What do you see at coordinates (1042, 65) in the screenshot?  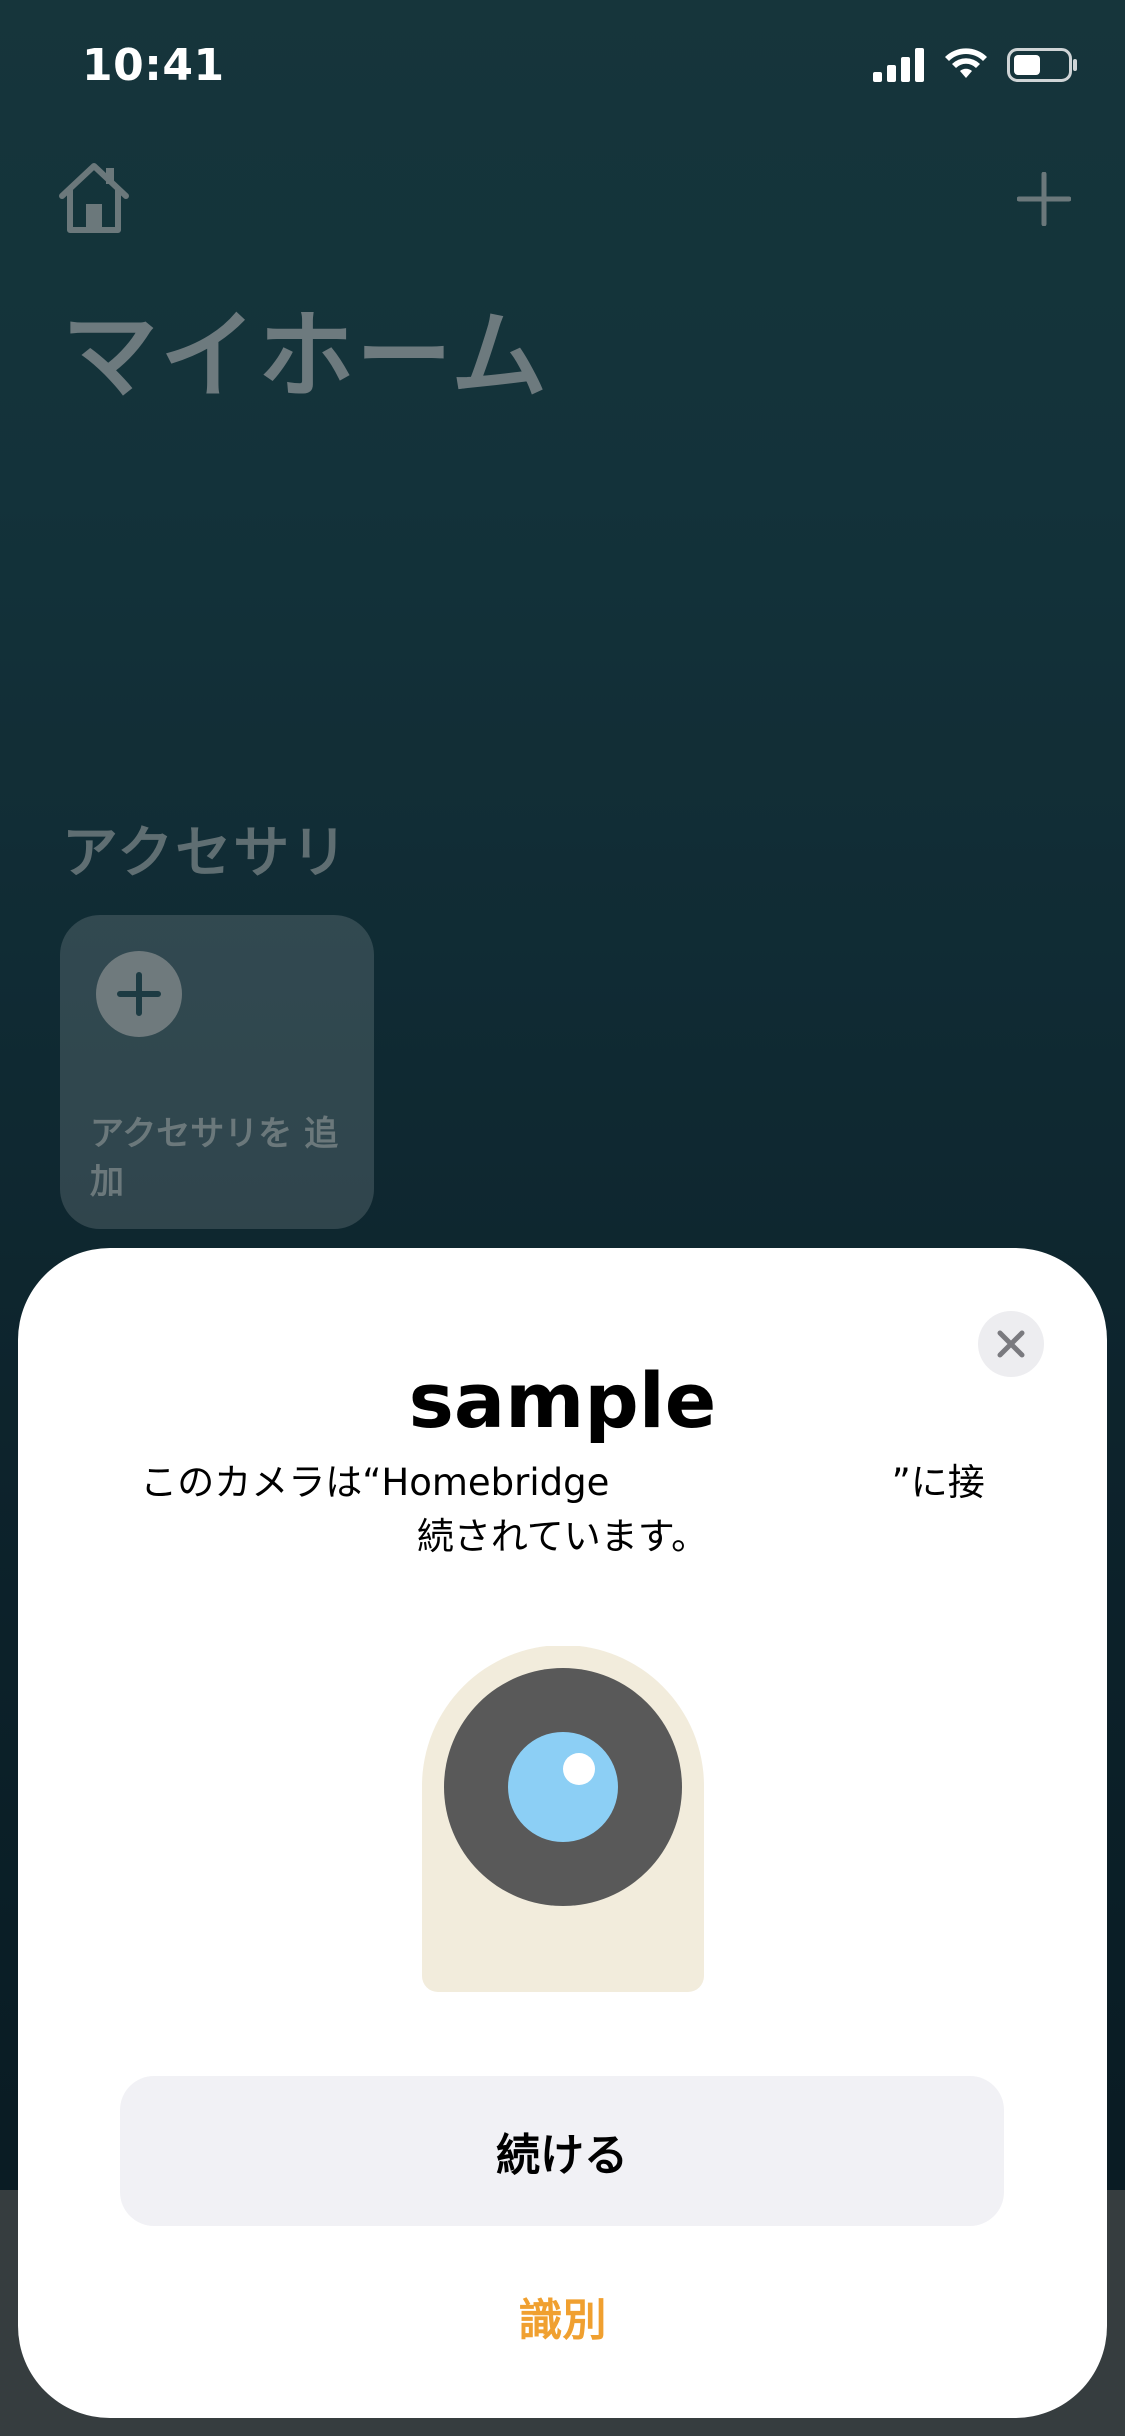 I see `battery-icon` at bounding box center [1042, 65].